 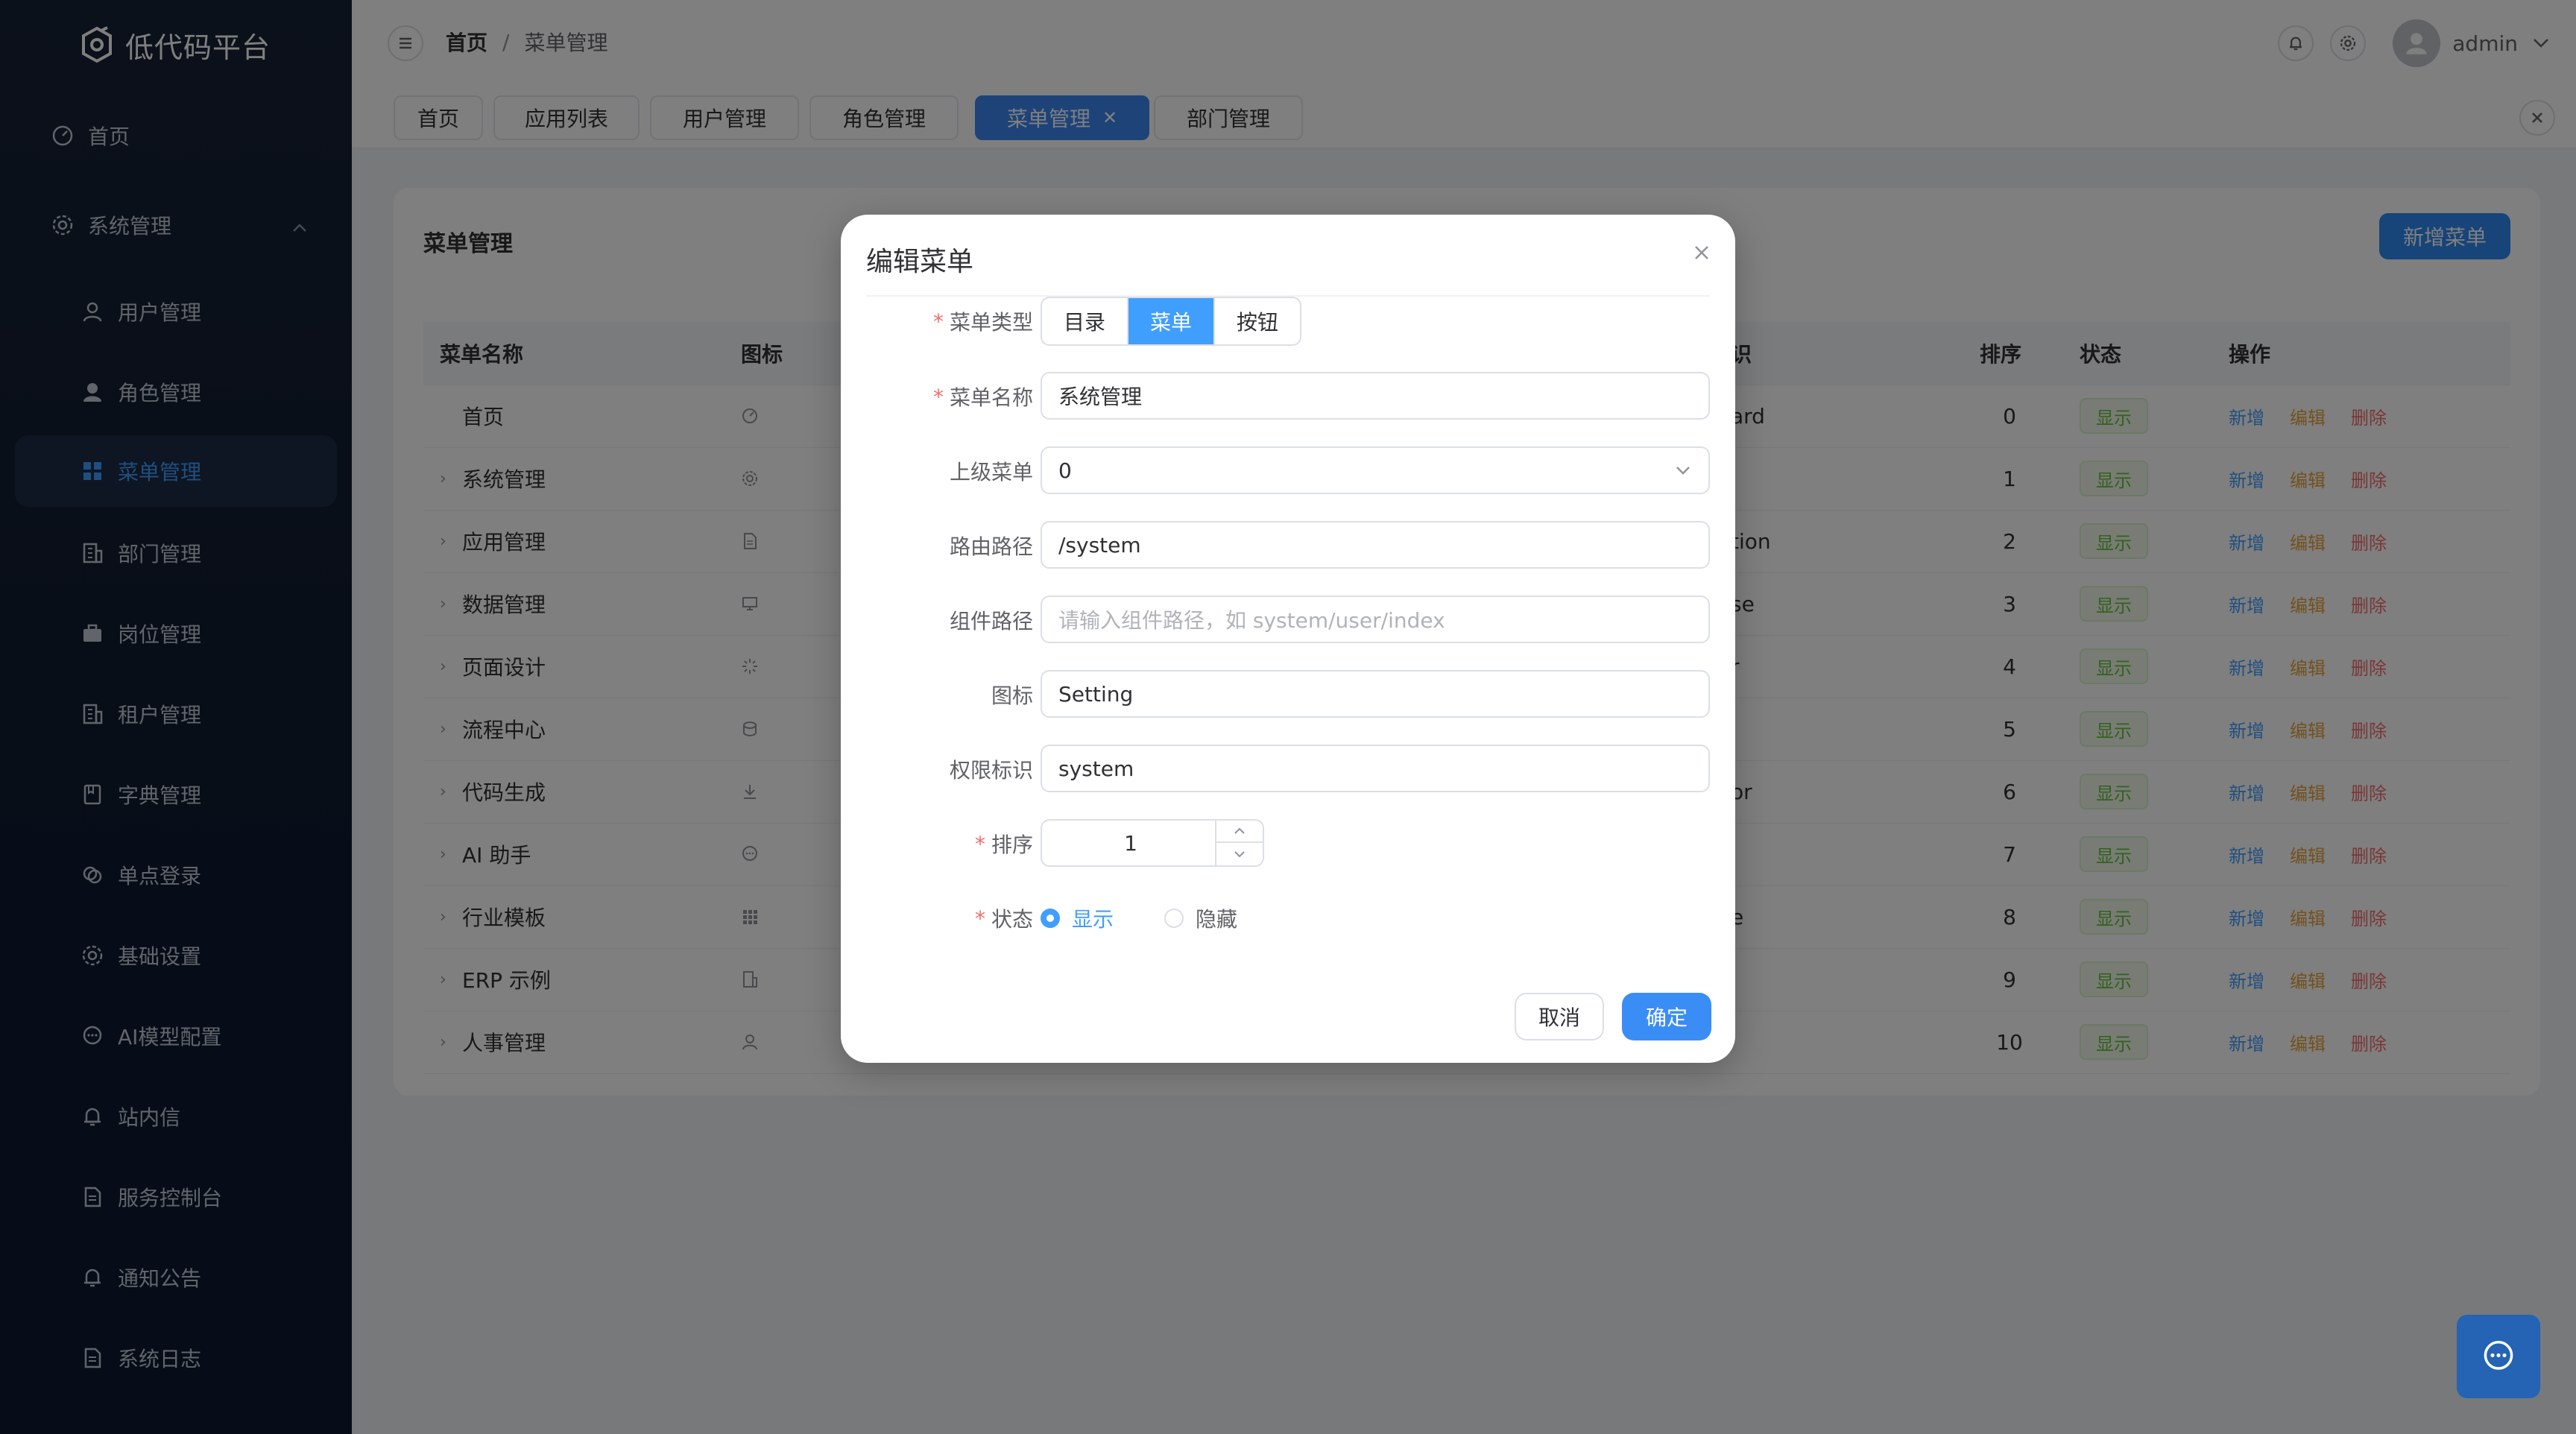 I want to click on chat-icon, so click(x=2498, y=1355).